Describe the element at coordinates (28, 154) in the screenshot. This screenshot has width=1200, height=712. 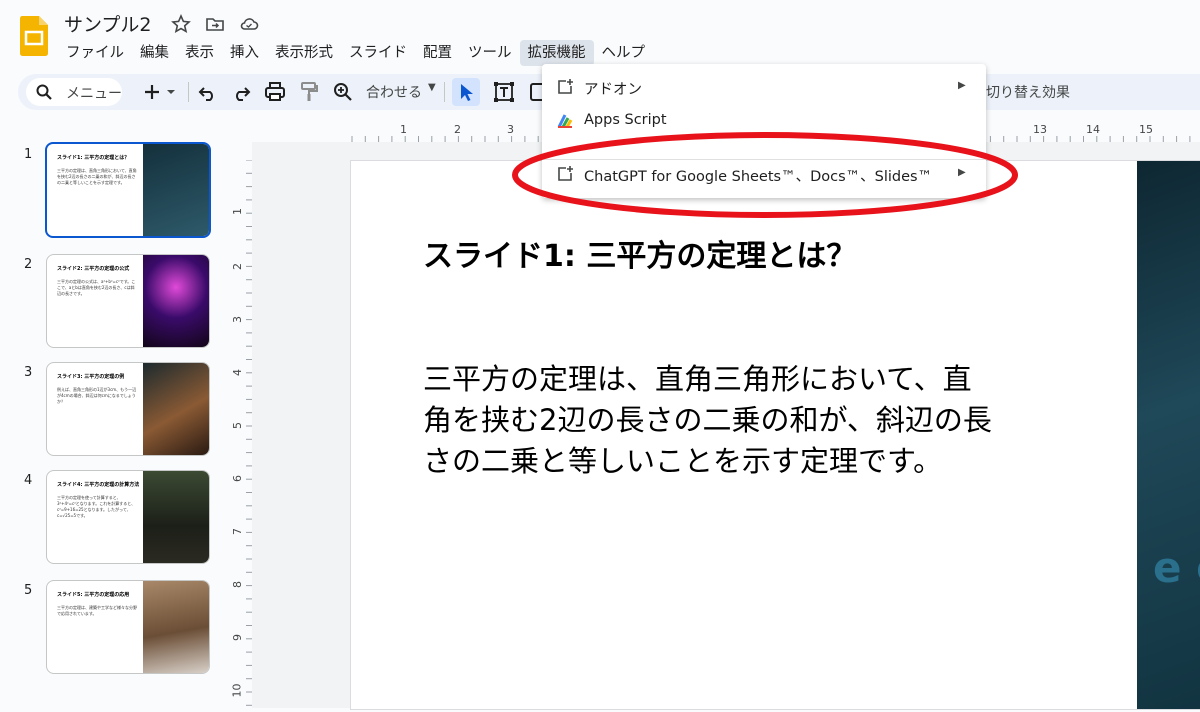
I see `slide-number: 1` at that location.